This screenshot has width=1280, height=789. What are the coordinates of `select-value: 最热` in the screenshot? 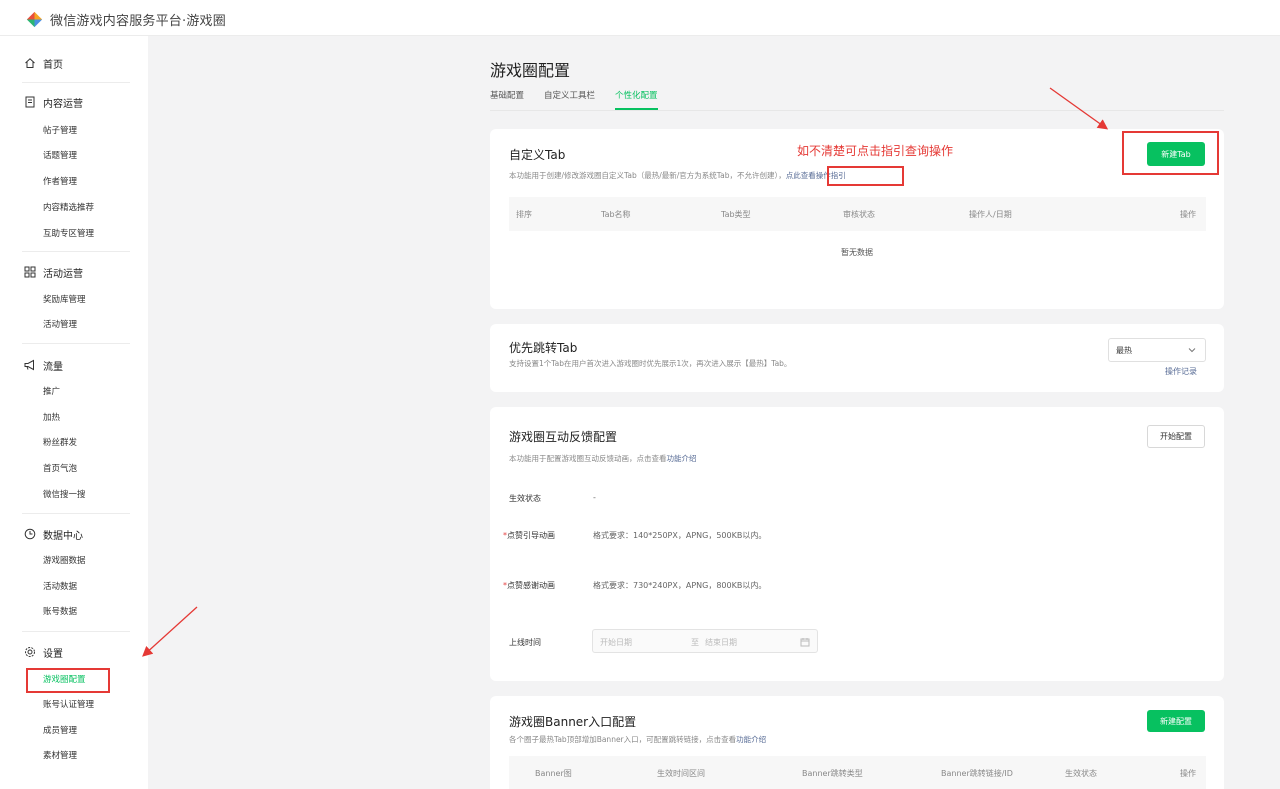 It's located at (1124, 350).